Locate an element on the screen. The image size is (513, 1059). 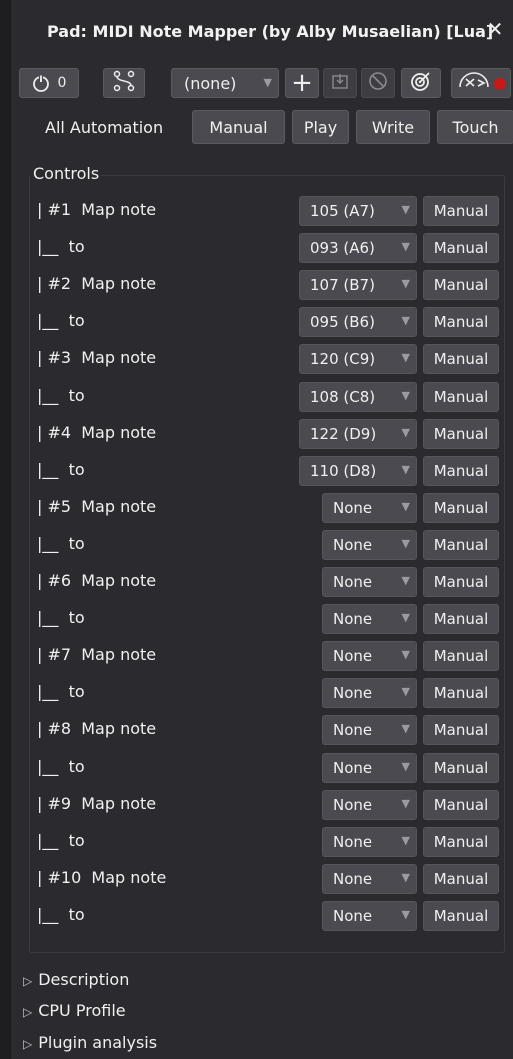
control-row: |__ to 110 (D8) ▼ Manual is located at coordinates (262, 471).